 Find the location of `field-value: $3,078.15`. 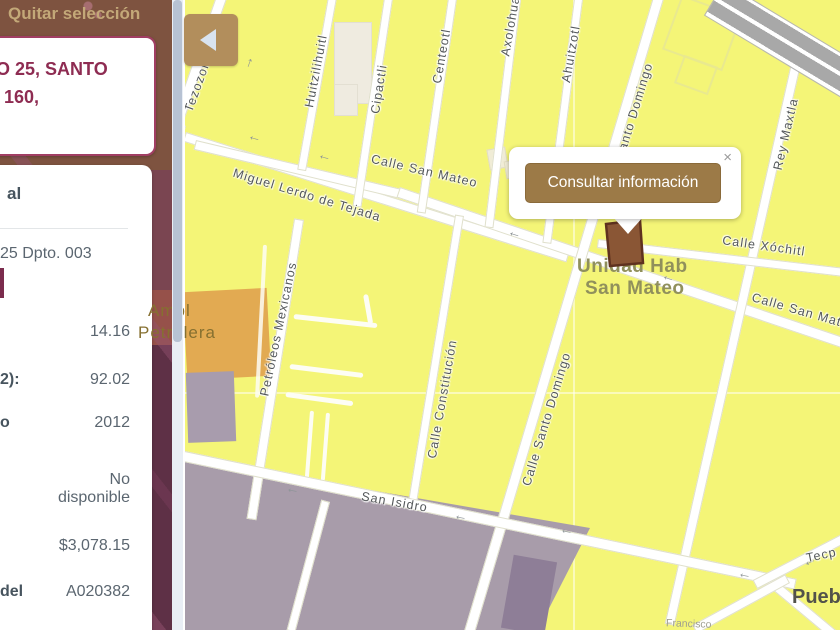

field-value: $3,078.15 is located at coordinates (94, 545).